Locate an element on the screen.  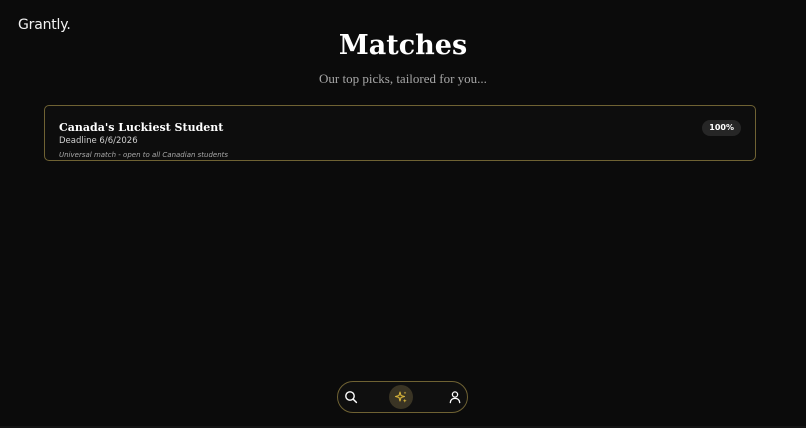
match-deadline: Deadline 6/6/2026 is located at coordinates (98, 141).